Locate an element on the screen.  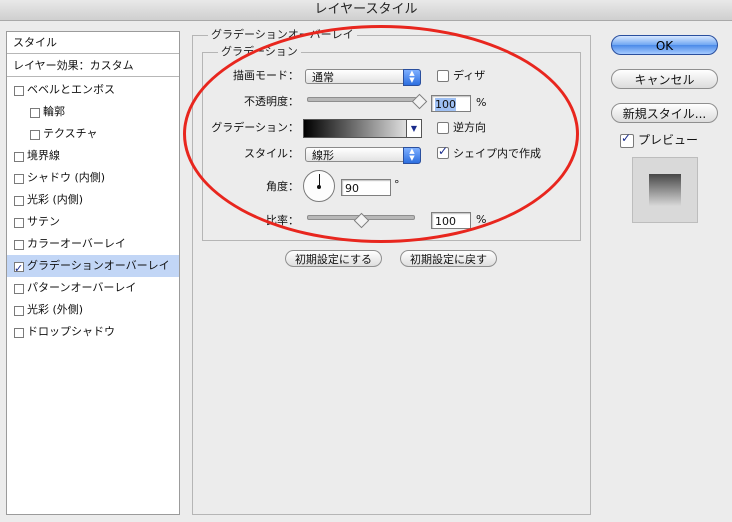
window-title: レイヤースタイル is located at coordinates (366, 10).